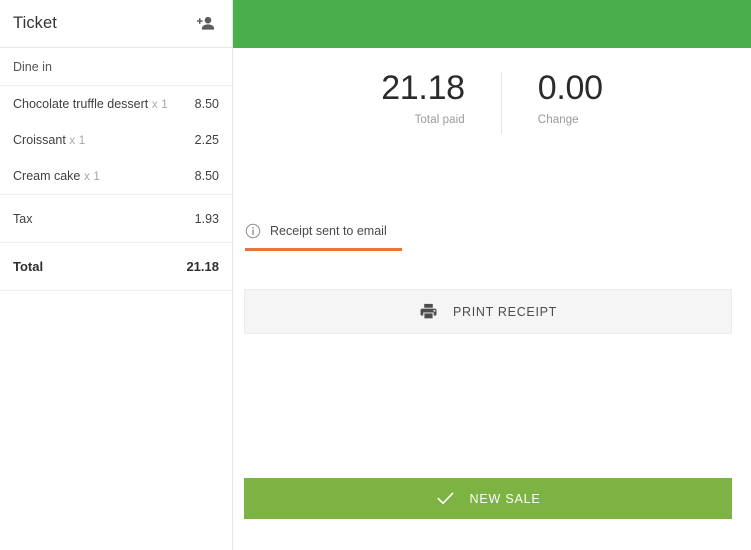  What do you see at coordinates (35, 23) in the screenshot?
I see `page-title: Ticket` at bounding box center [35, 23].